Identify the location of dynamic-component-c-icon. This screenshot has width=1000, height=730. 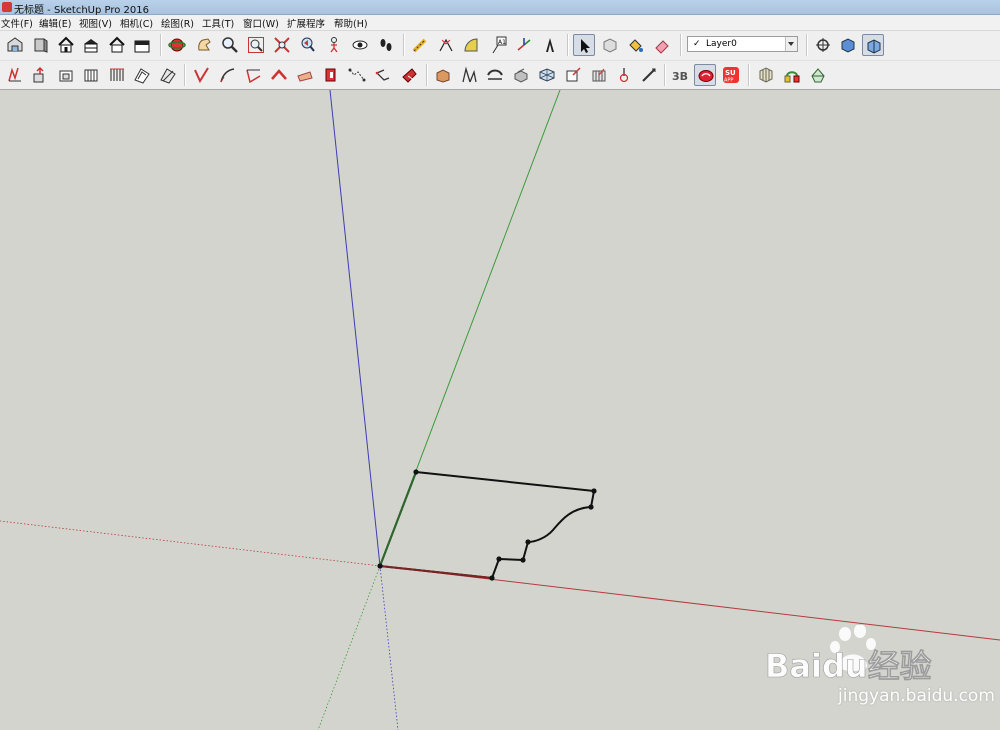
(818, 75).